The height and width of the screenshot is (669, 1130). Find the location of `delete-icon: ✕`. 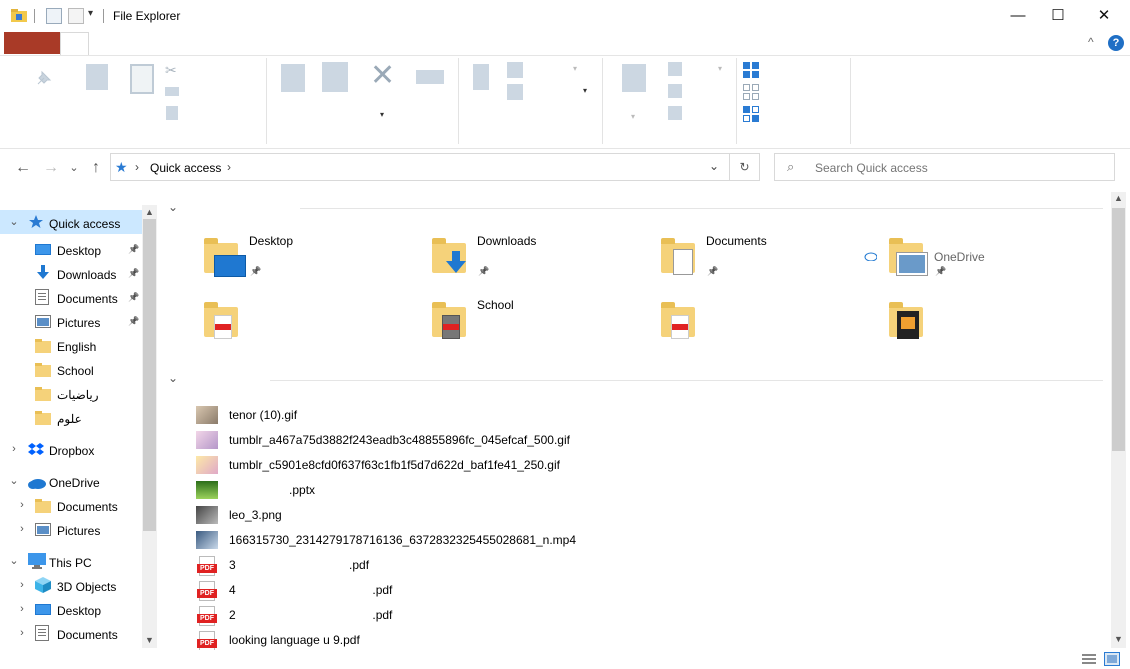

delete-icon: ✕ is located at coordinates (382, 75).